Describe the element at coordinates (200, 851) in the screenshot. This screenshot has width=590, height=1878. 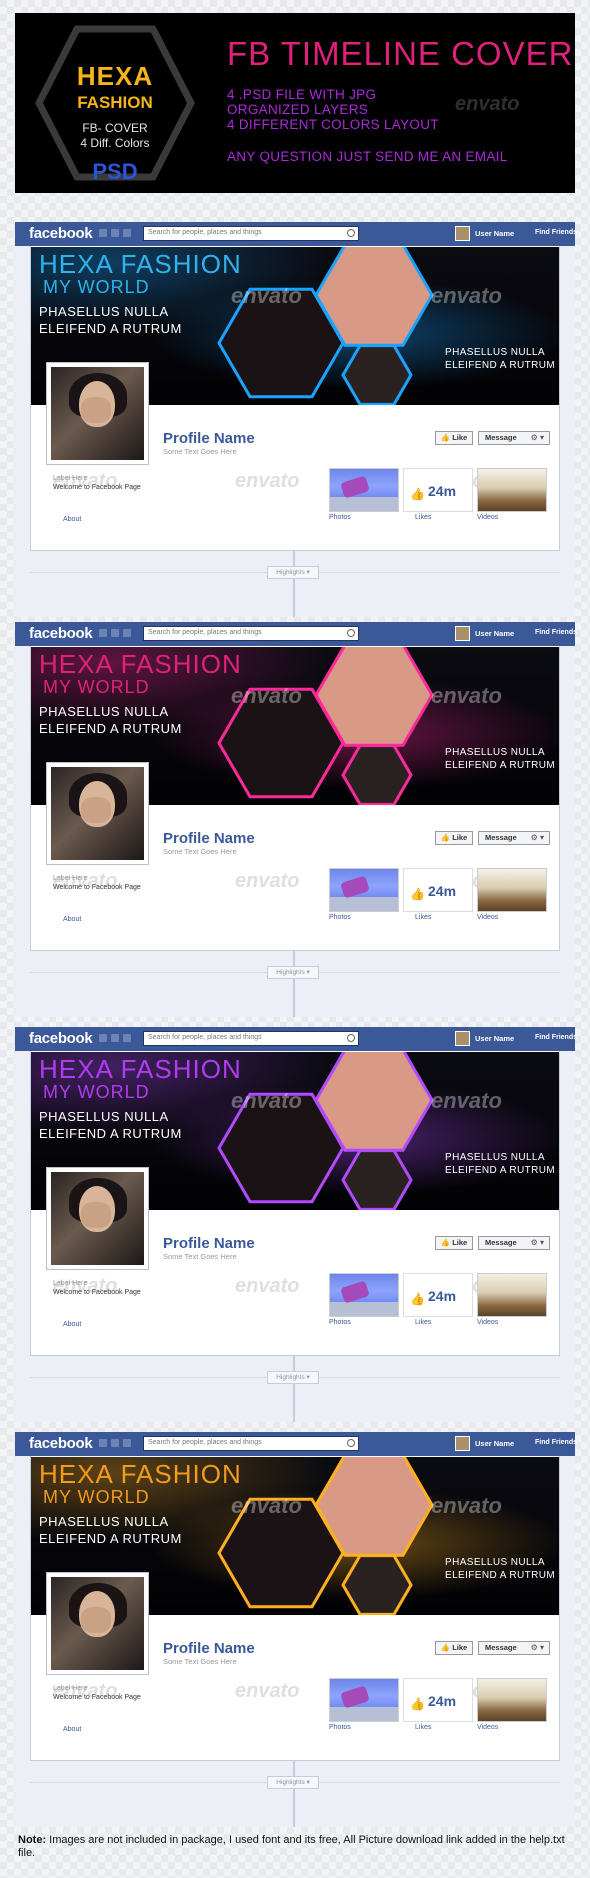
I see `profile-description: Some Text Goes Here` at that location.